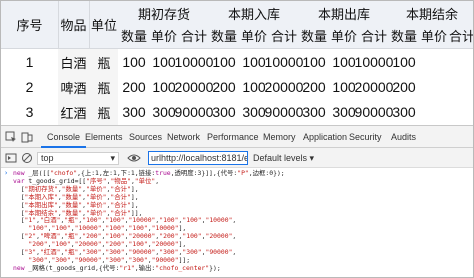 Image resolution: width=474 pixels, height=278 pixels. What do you see at coordinates (27, 137) in the screenshot?
I see `device-toolbar-icon` at bounding box center [27, 137].